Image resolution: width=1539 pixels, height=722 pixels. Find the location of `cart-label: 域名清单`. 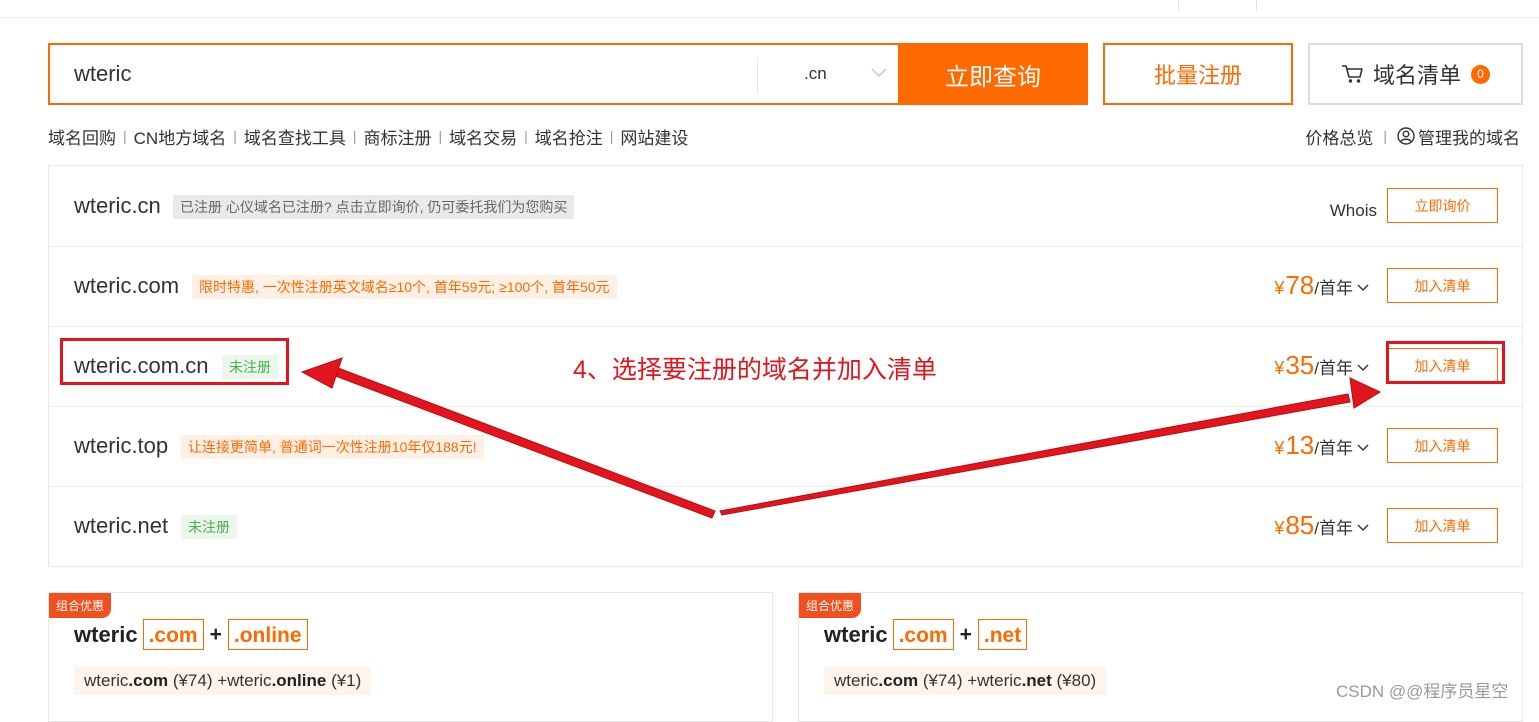

cart-label: 域名清单 is located at coordinates (1416, 75).